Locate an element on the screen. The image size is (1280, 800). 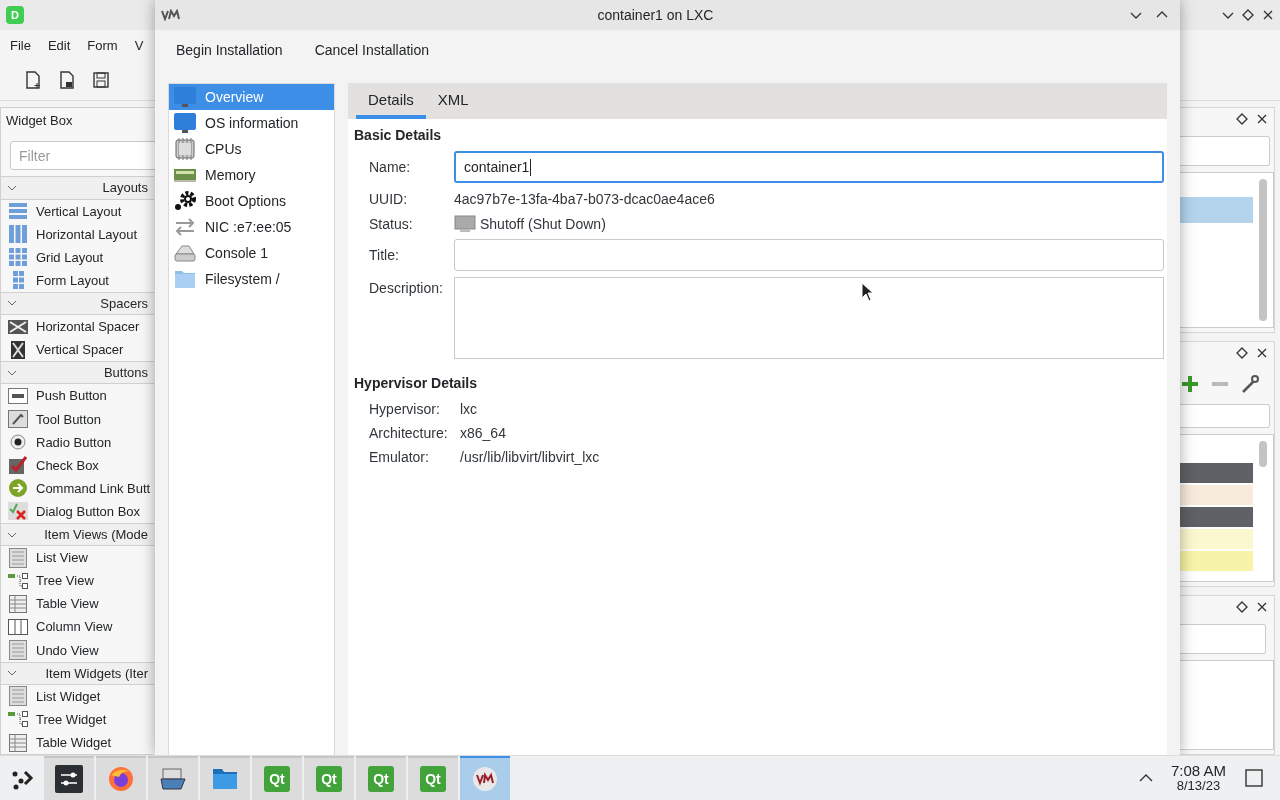
widget-item: Undo View is located at coordinates (77, 650).